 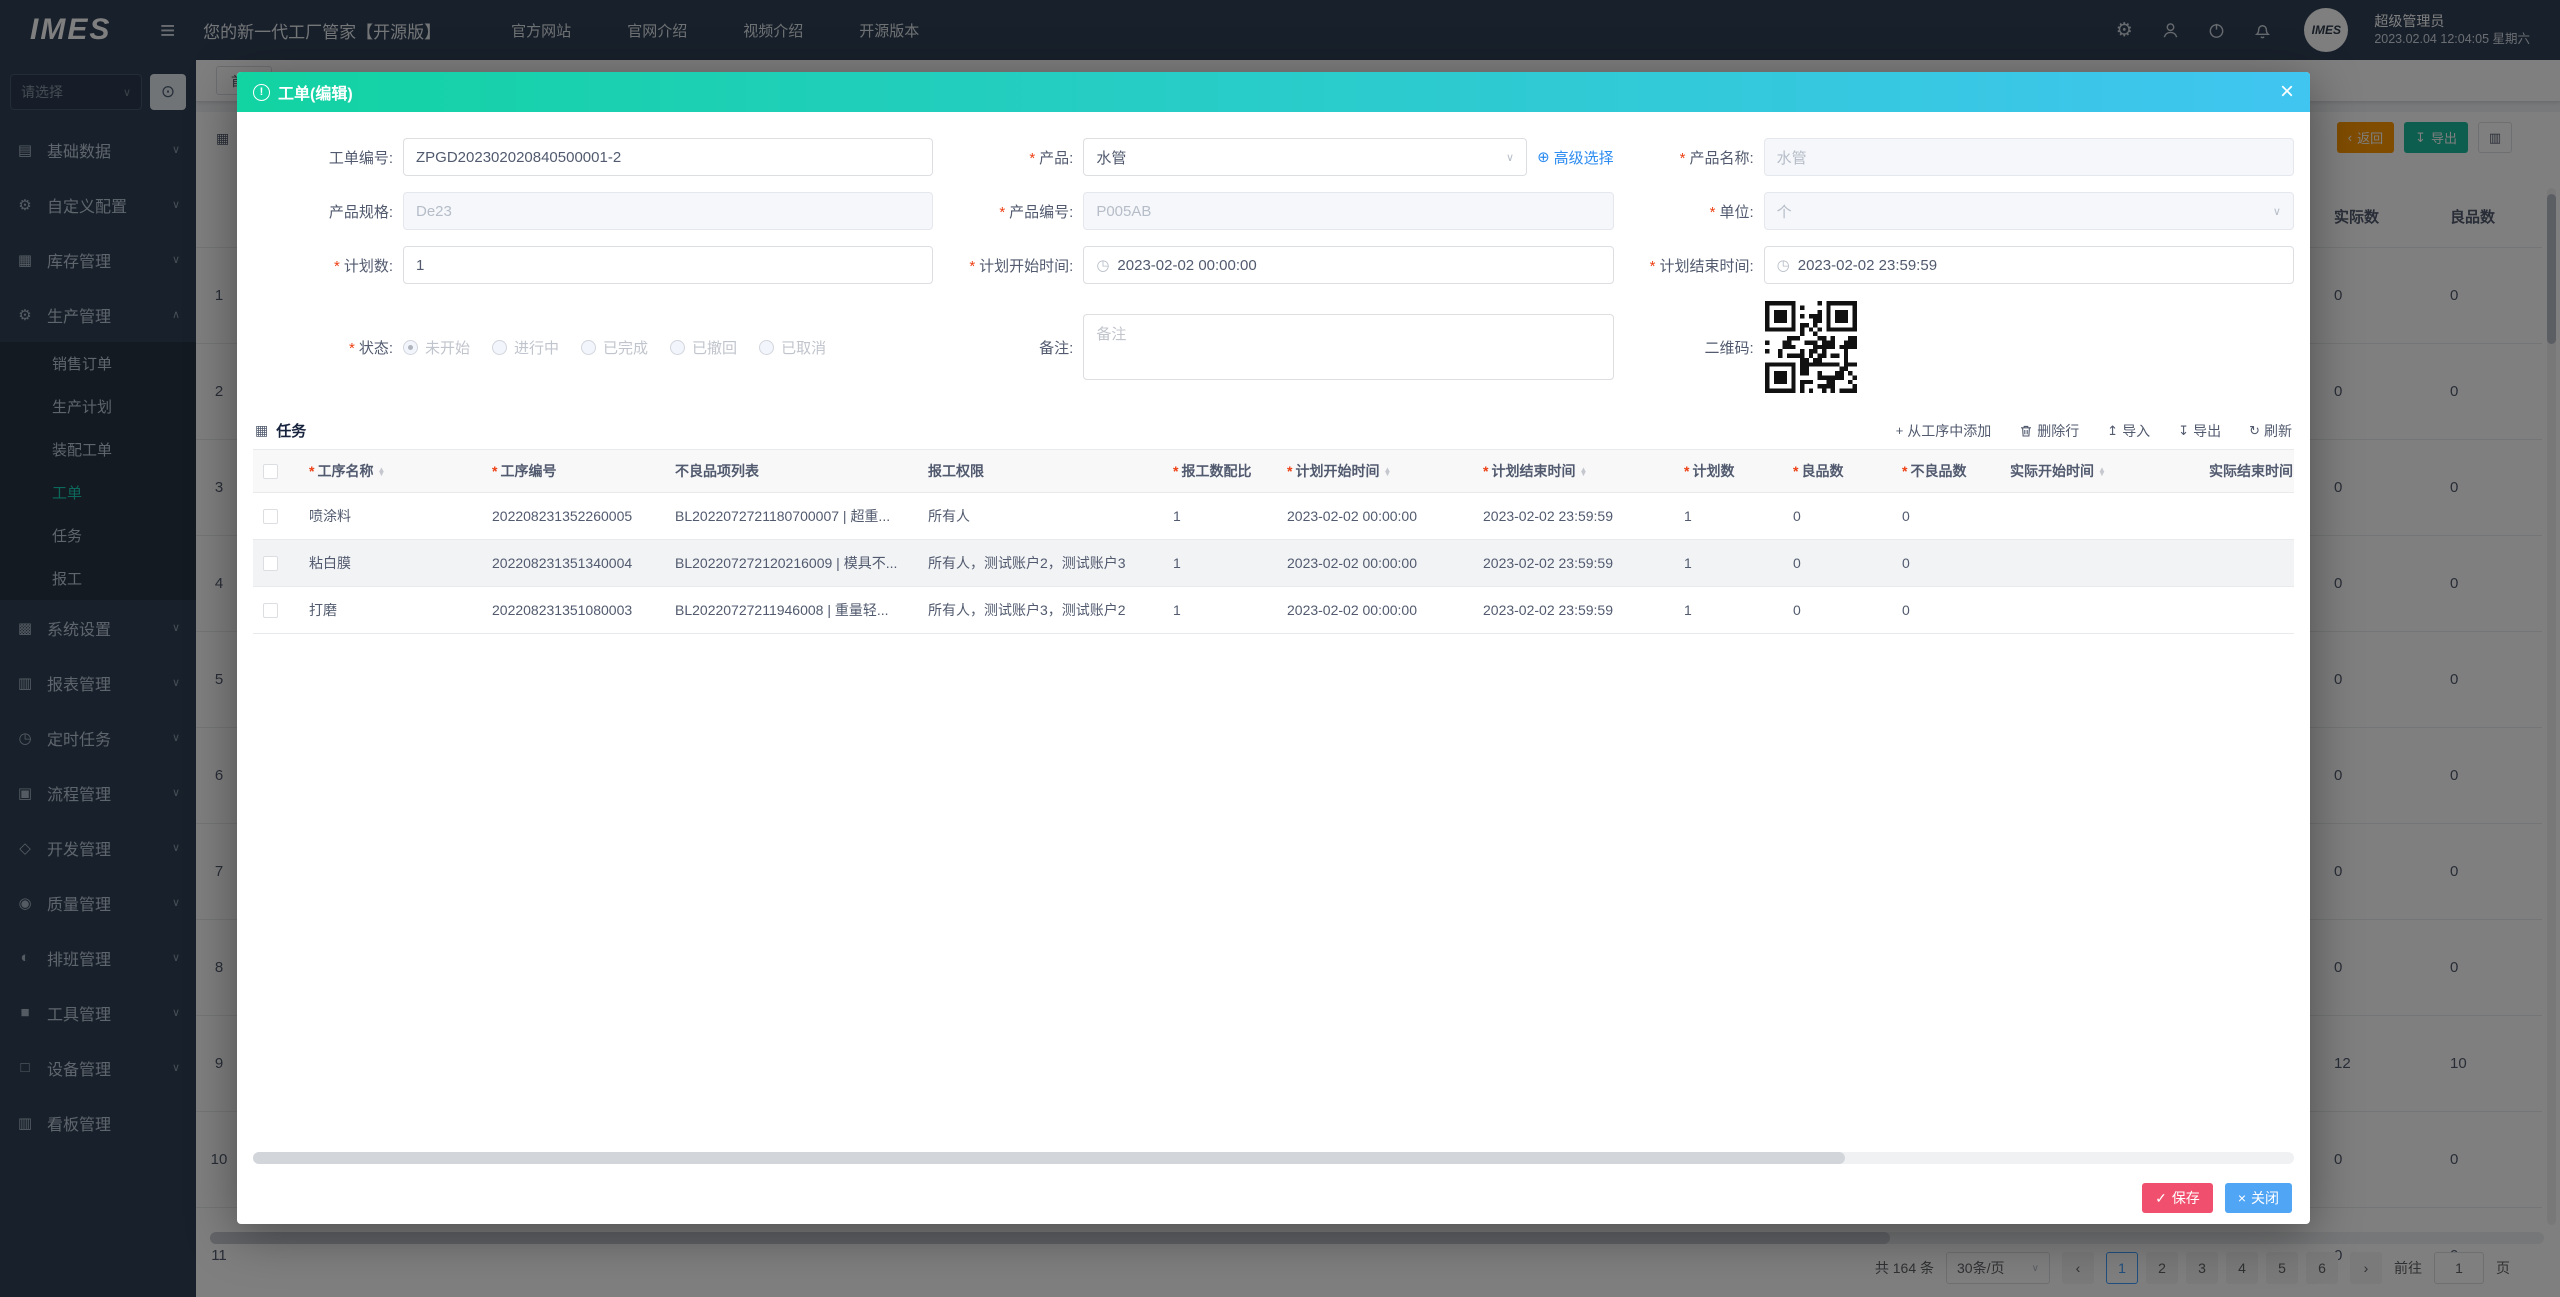 I want to click on radio-label: 进行中, so click(x=537, y=348).